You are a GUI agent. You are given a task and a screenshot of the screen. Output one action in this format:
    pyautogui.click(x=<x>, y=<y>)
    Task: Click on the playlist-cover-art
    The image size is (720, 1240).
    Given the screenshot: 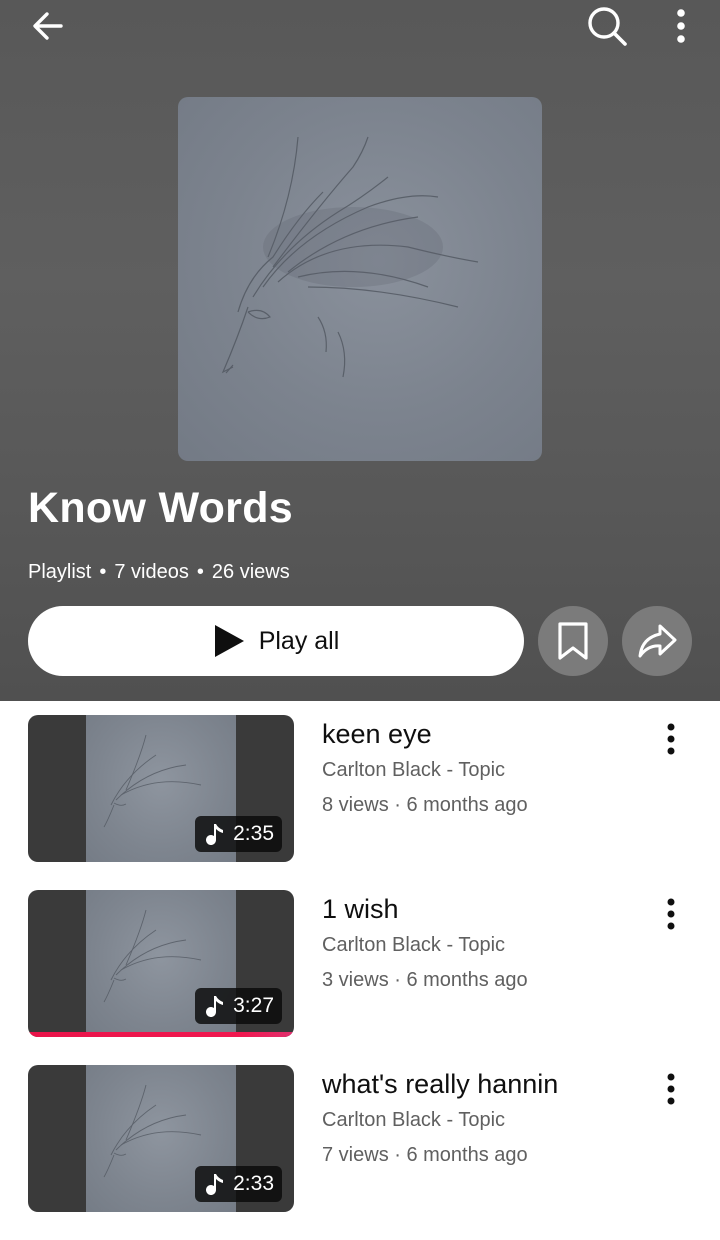 What is the action you would take?
    pyautogui.click(x=360, y=279)
    